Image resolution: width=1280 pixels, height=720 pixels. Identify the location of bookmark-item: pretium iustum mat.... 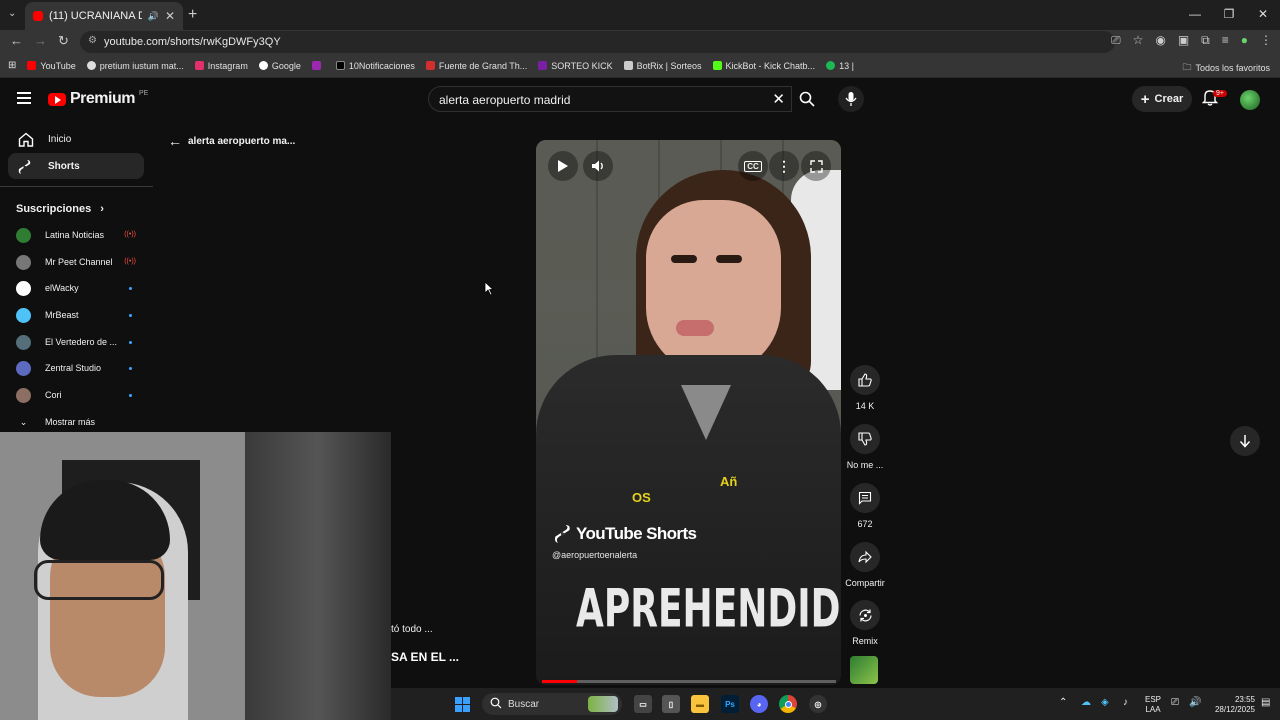
(135, 66).